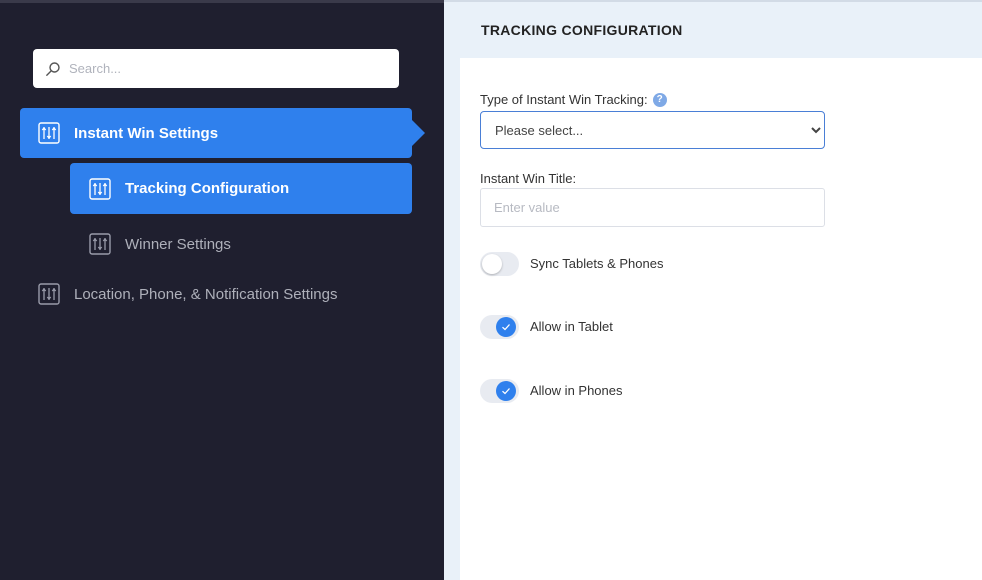 This screenshot has height=580, width=982. What do you see at coordinates (564, 99) in the screenshot?
I see `tracking-type-label-text: Type of Instant Win Tracking:` at bounding box center [564, 99].